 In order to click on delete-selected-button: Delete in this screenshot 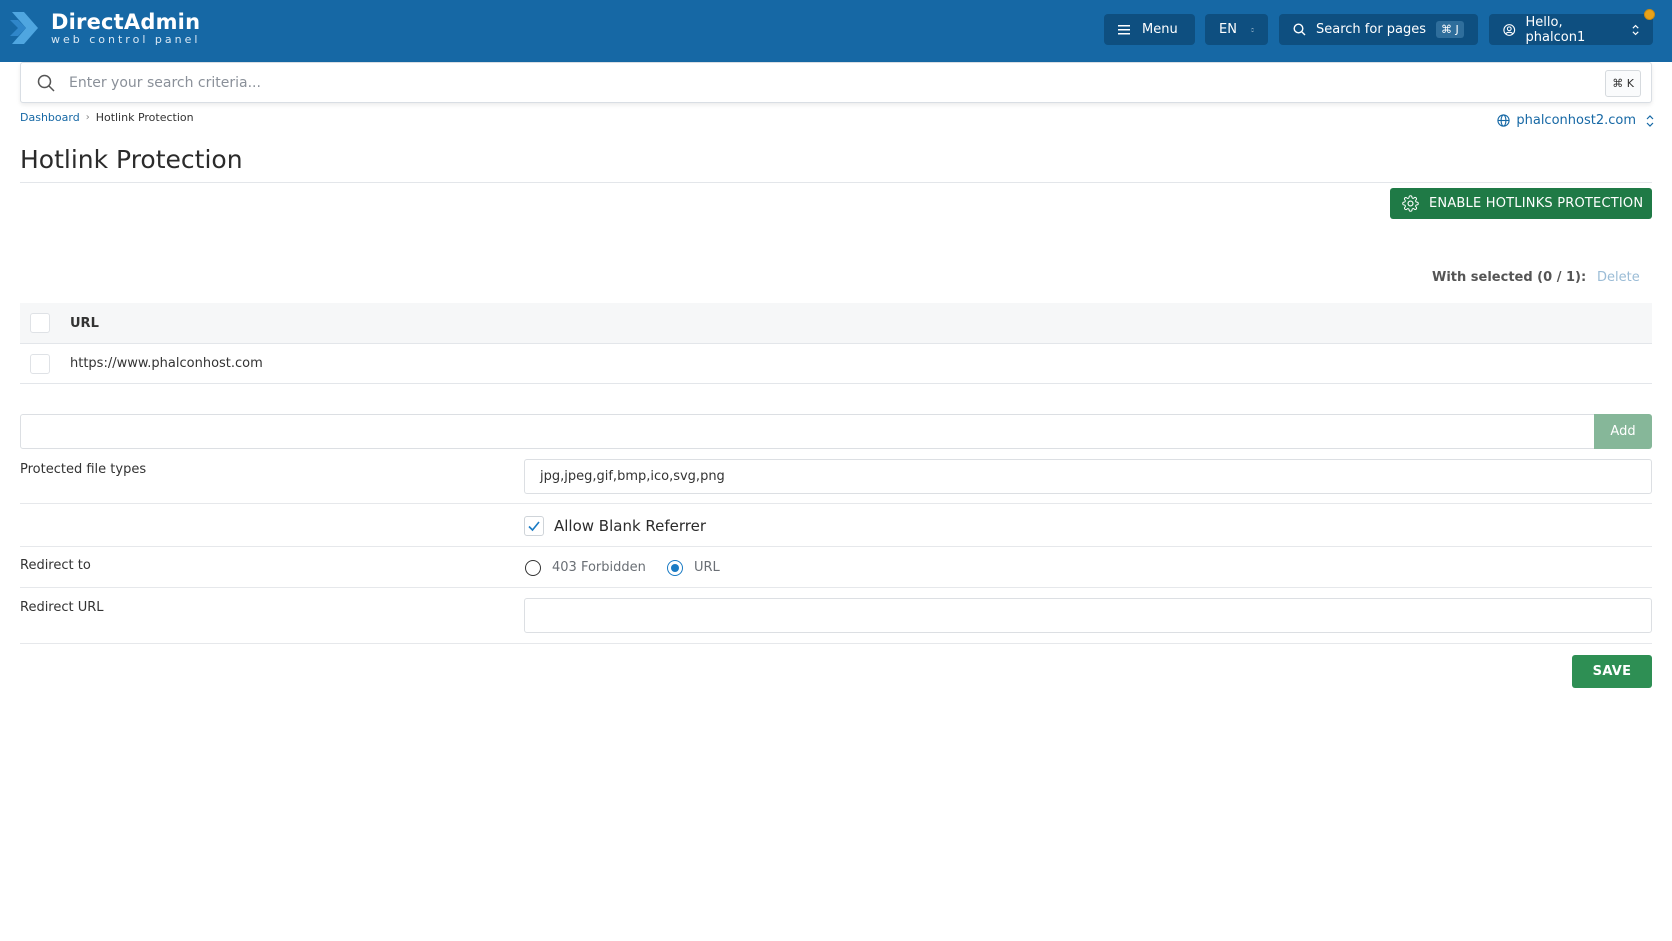, I will do `click(1618, 277)`.